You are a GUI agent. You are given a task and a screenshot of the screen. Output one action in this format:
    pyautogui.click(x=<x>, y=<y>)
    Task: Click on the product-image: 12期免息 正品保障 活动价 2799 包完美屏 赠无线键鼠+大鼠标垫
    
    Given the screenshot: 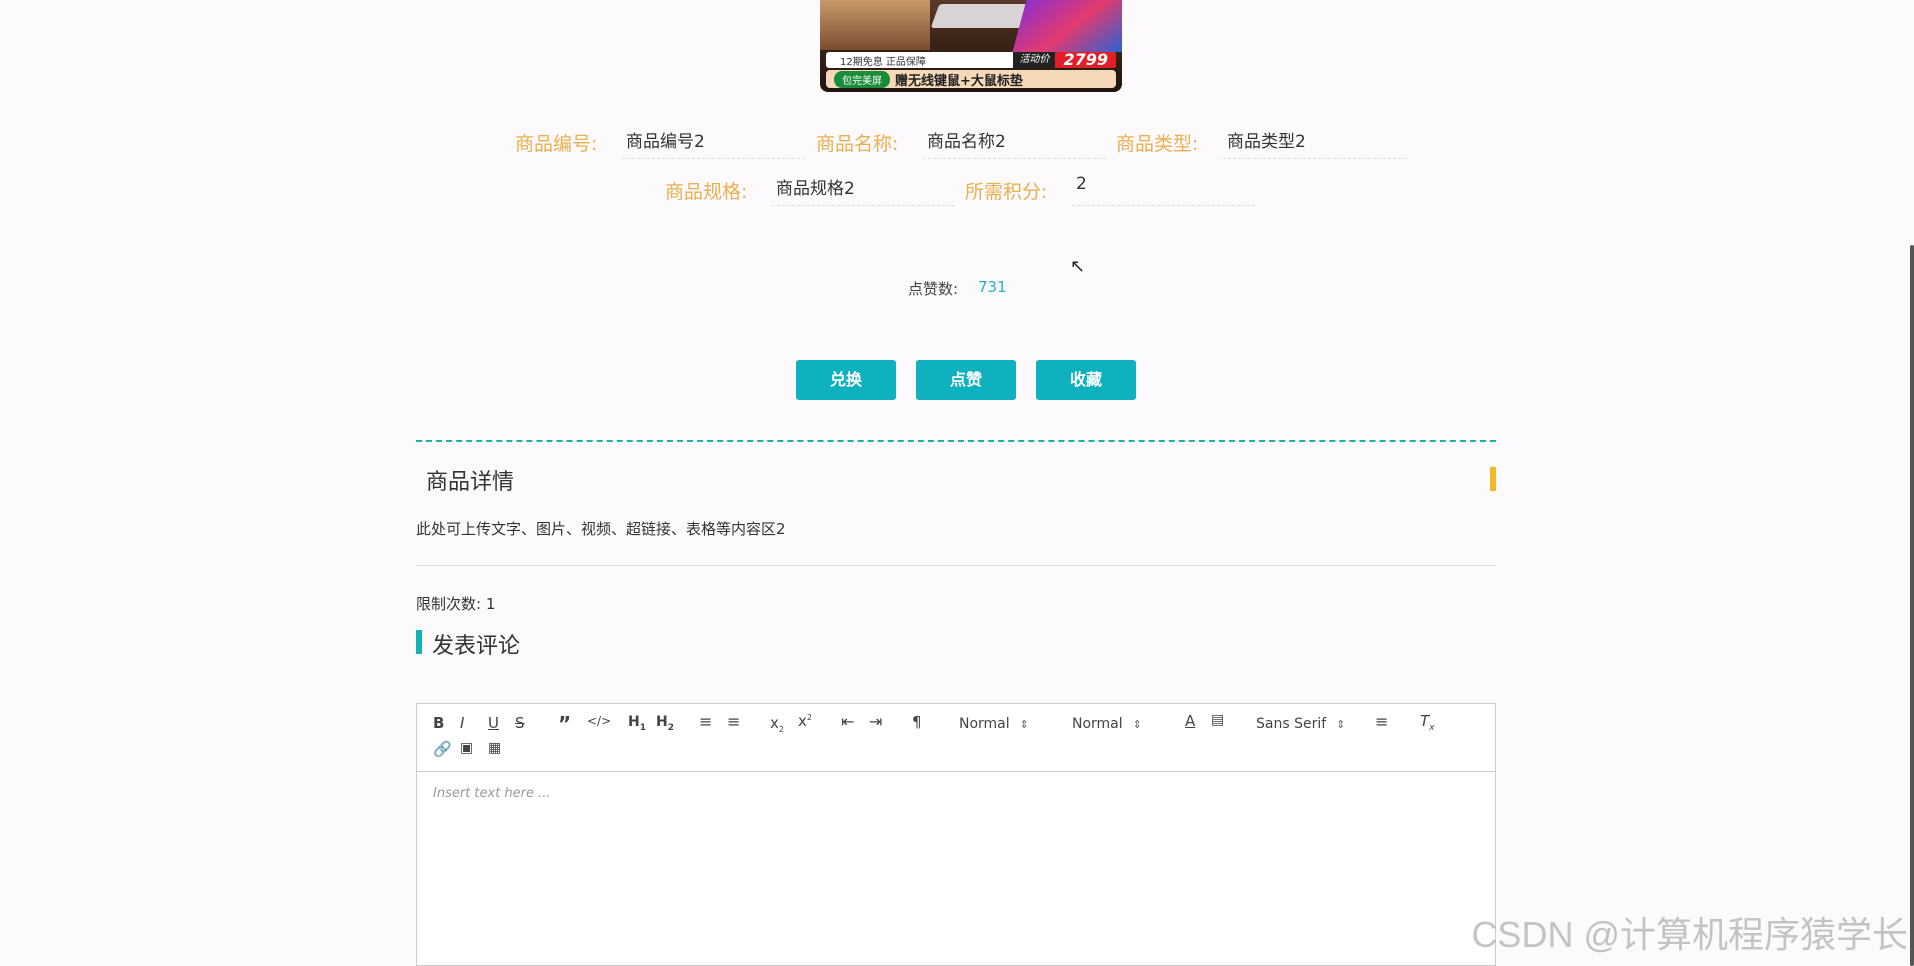 What is the action you would take?
    pyautogui.click(x=971, y=46)
    